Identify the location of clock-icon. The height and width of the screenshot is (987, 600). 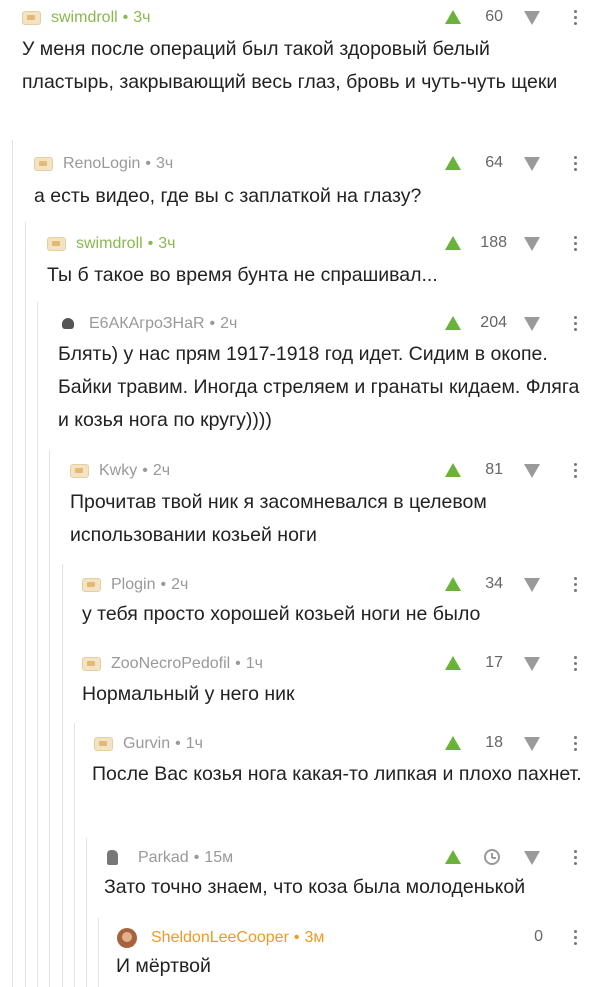
(492, 857).